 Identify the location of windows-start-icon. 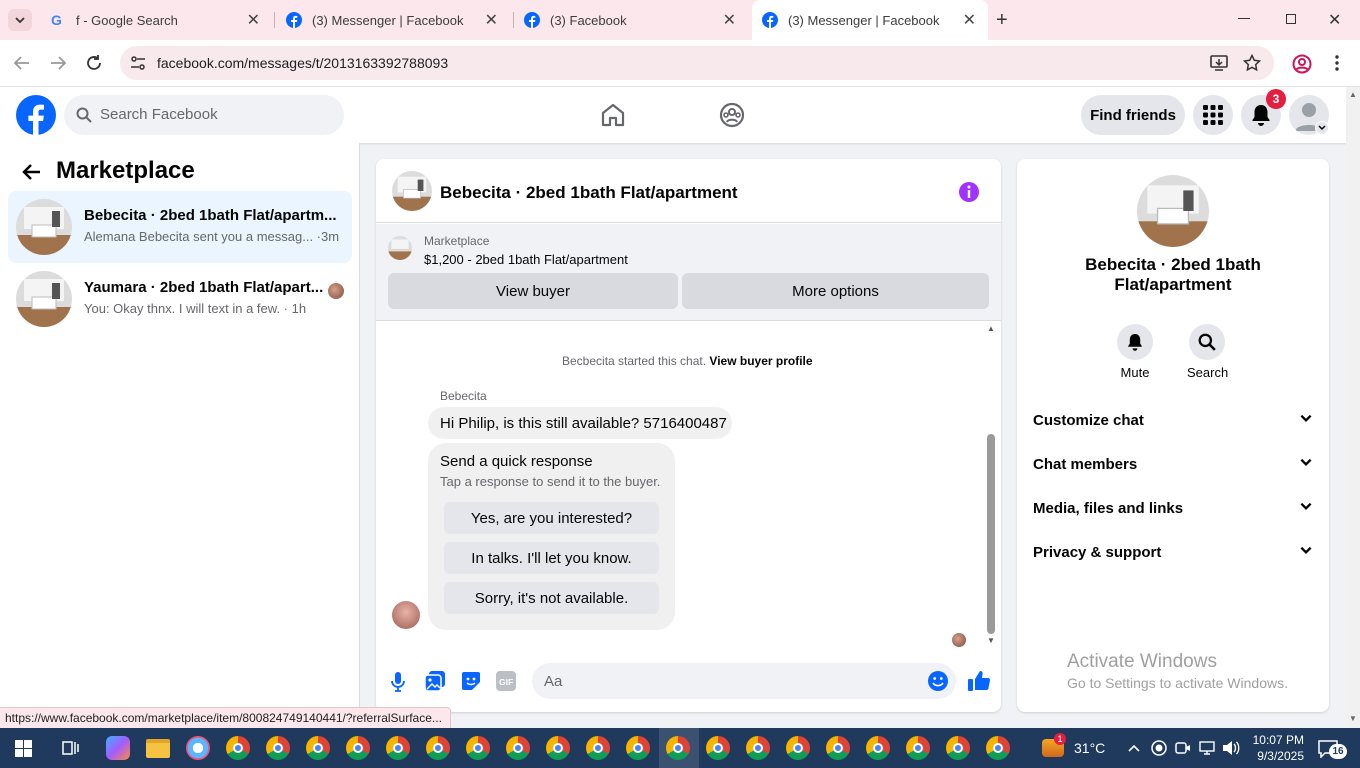
(23, 748).